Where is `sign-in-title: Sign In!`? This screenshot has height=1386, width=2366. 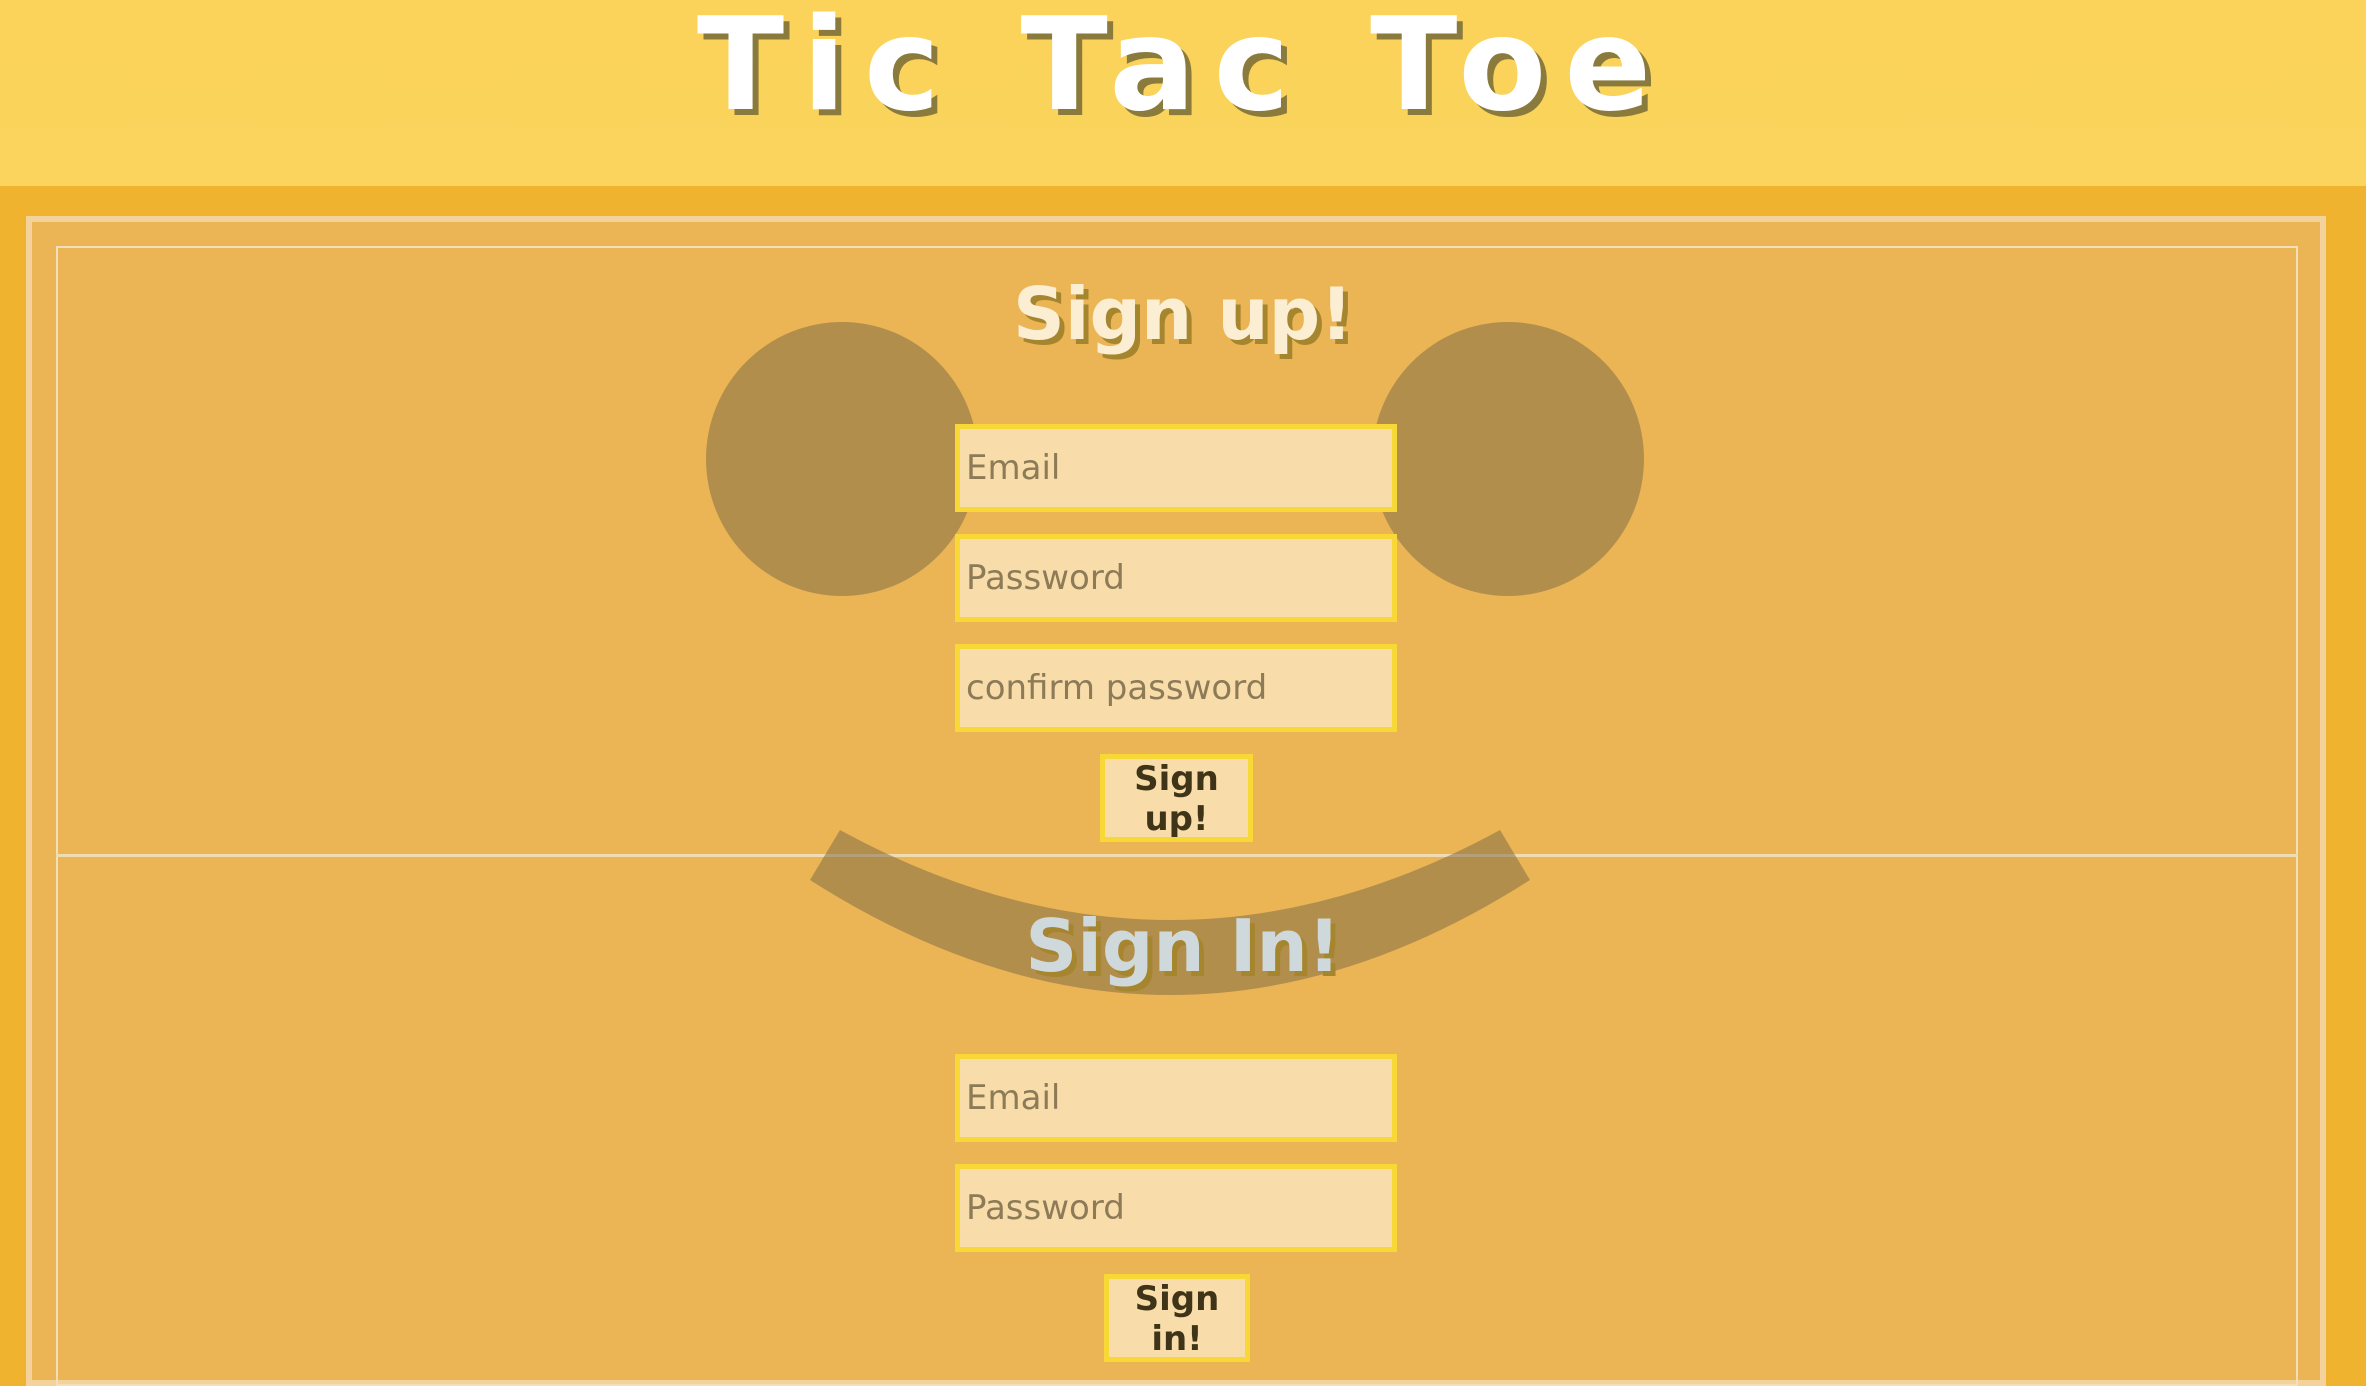 sign-in-title: Sign In! is located at coordinates (1183, 946).